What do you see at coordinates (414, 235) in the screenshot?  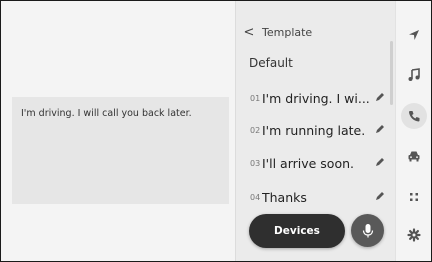 I see `settings-icon` at bounding box center [414, 235].